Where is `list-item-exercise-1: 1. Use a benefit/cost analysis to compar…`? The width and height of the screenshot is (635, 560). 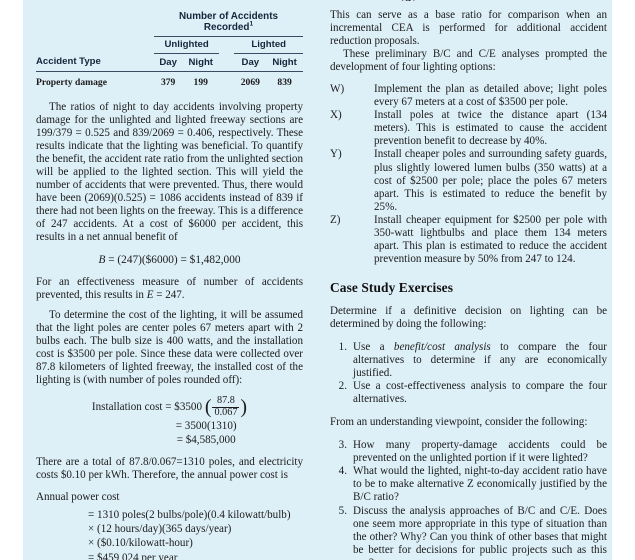 list-item-exercise-1: 1. Use a benefit/cost analysis to compar… is located at coordinates (468, 360).